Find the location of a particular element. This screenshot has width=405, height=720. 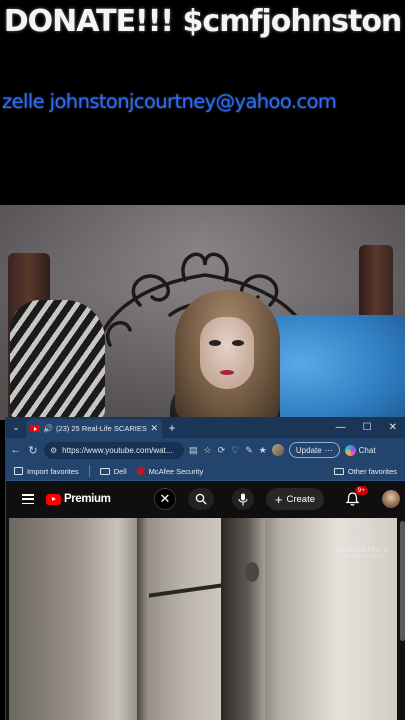

create-button: + Create is located at coordinates (294, 499).